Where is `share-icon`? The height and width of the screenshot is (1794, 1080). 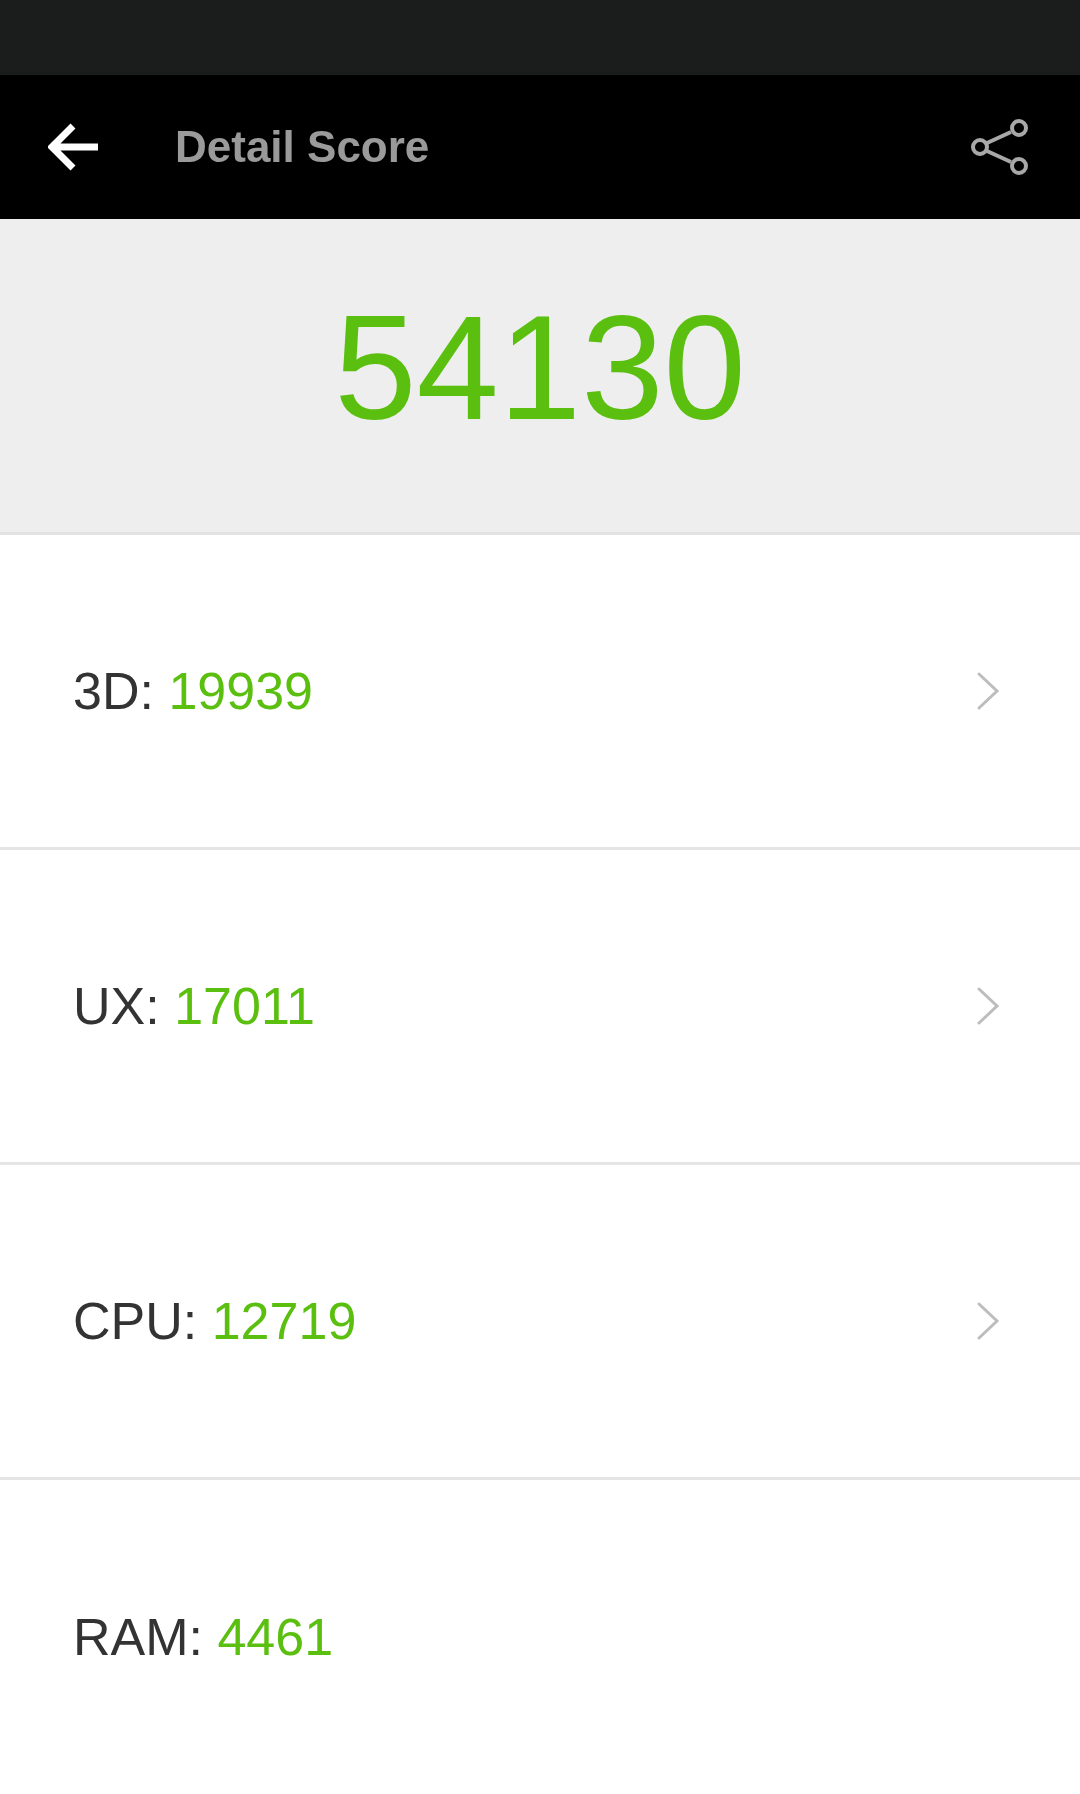
share-icon is located at coordinates (1000, 147).